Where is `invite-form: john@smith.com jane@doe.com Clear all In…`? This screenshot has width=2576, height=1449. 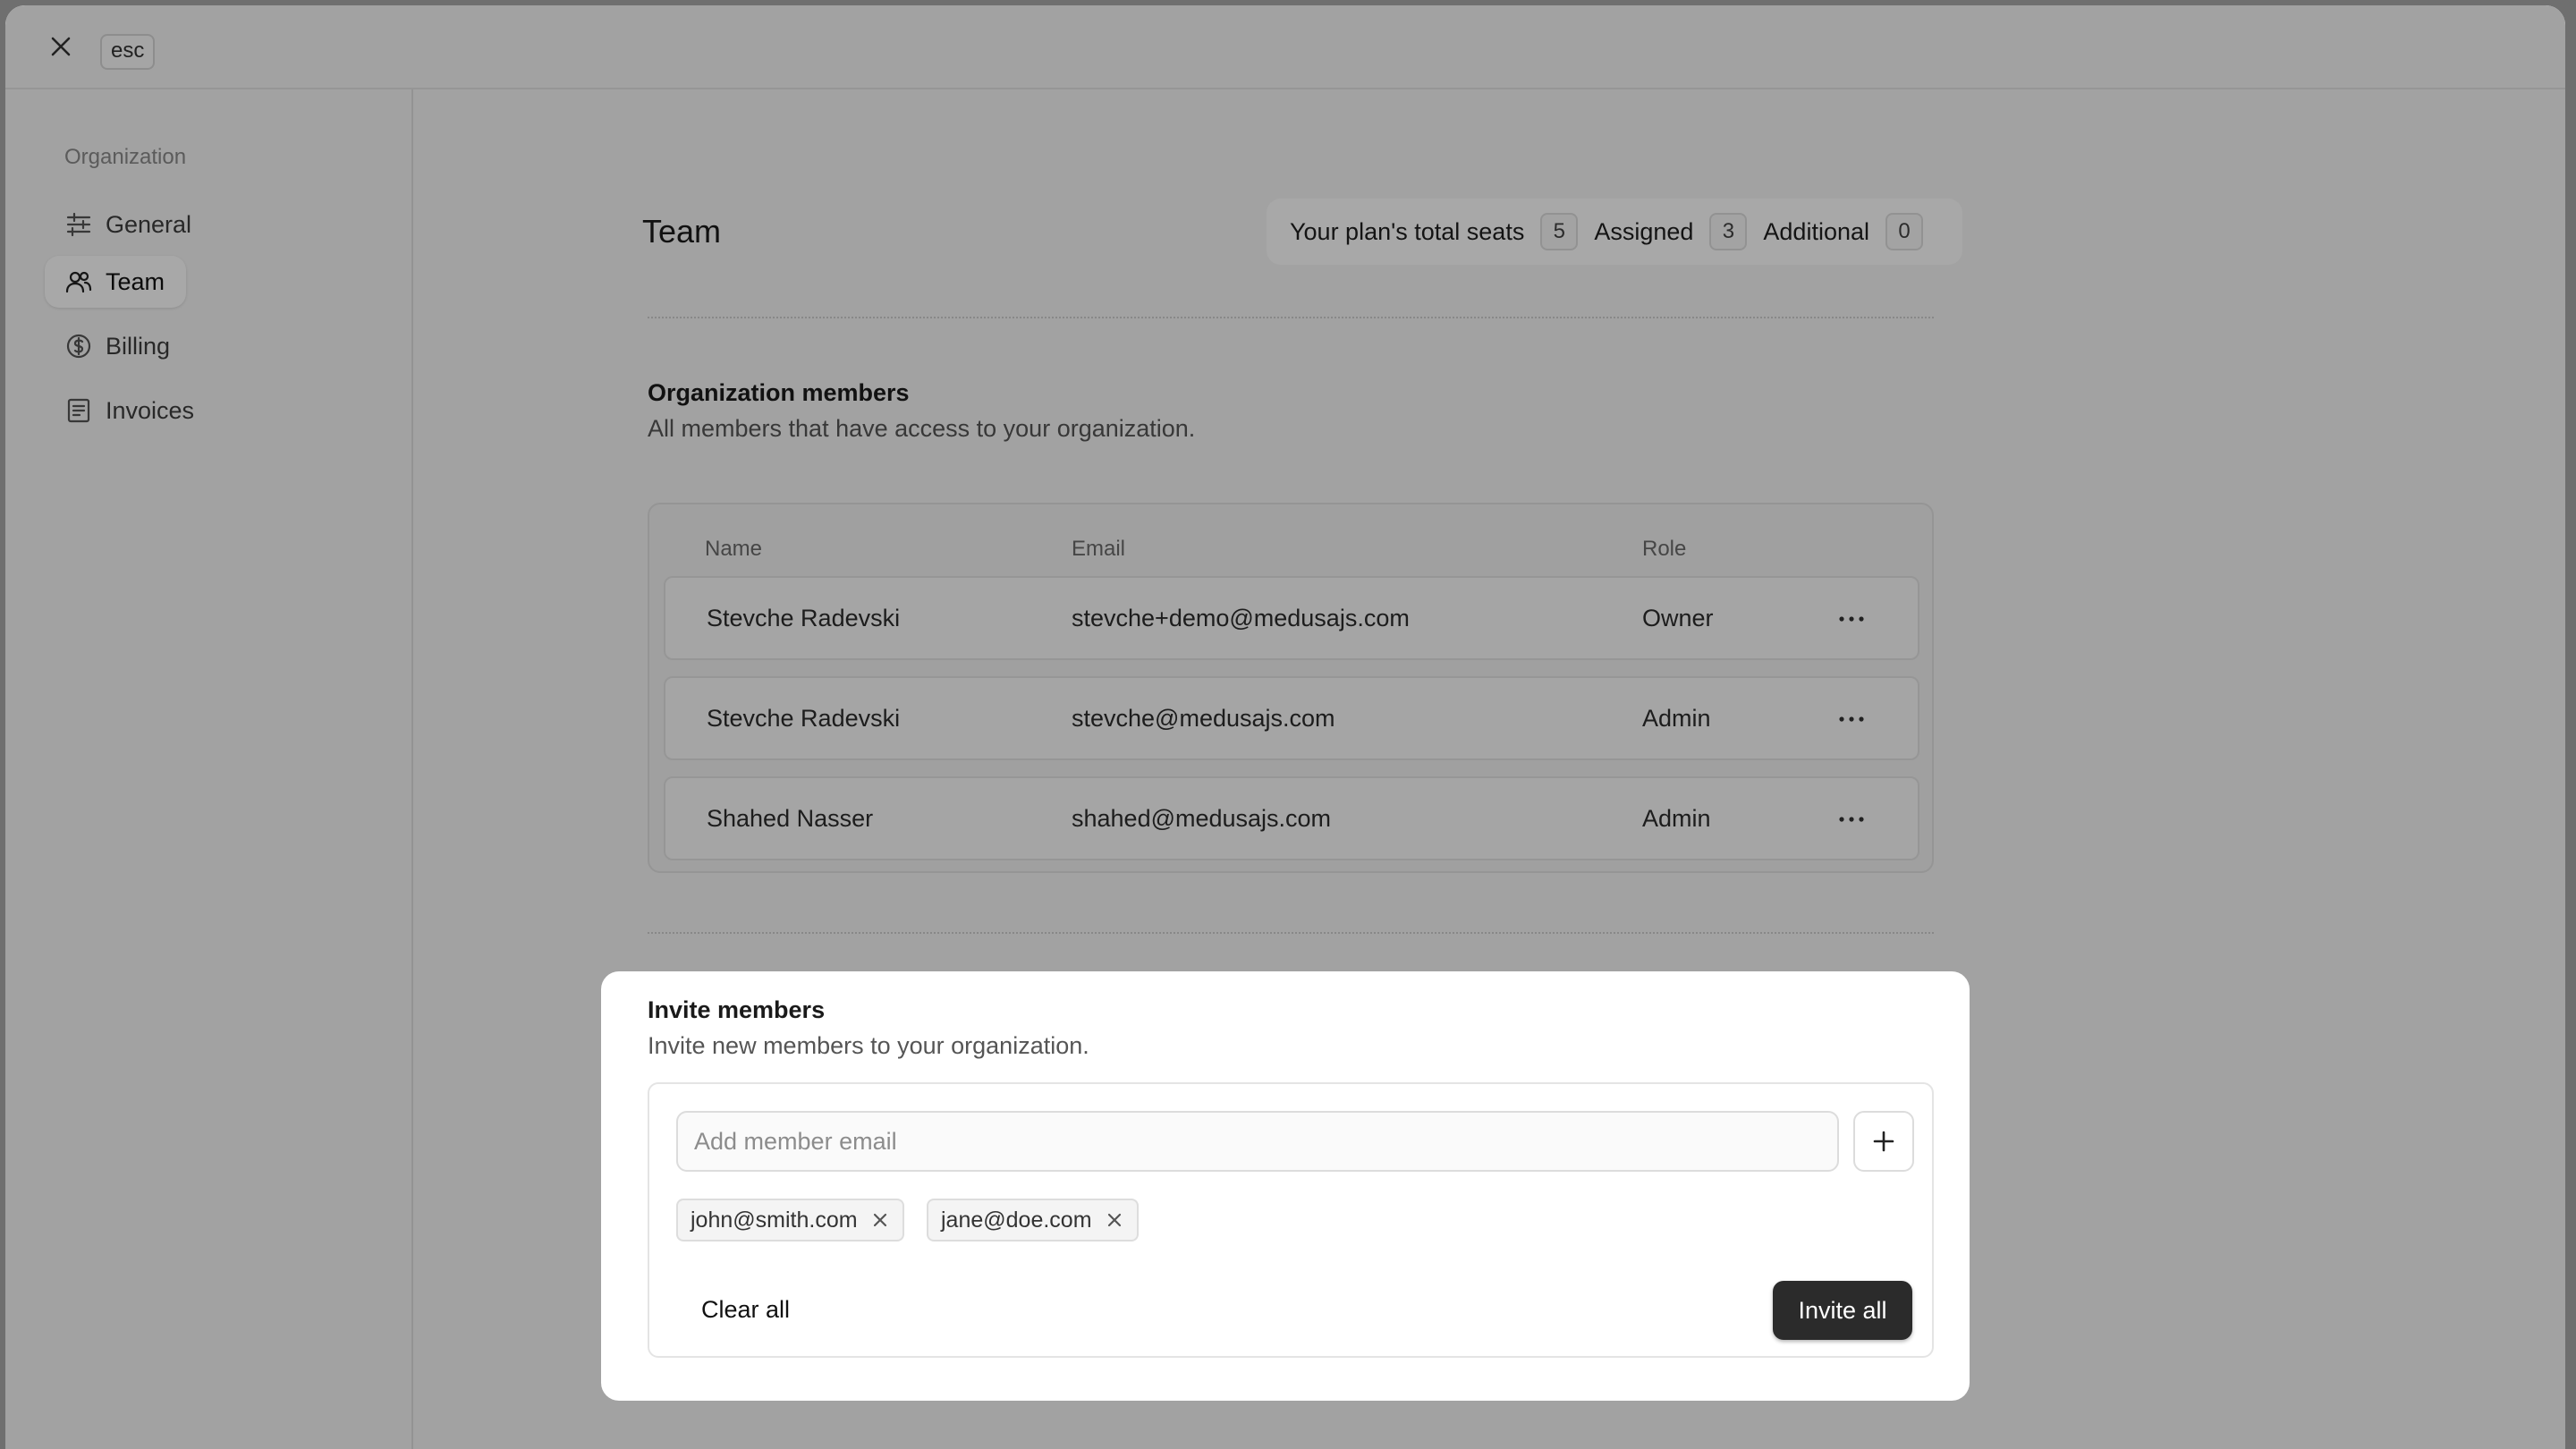 invite-form: john@smith.com jane@doe.com Clear all In… is located at coordinates (1291, 1220).